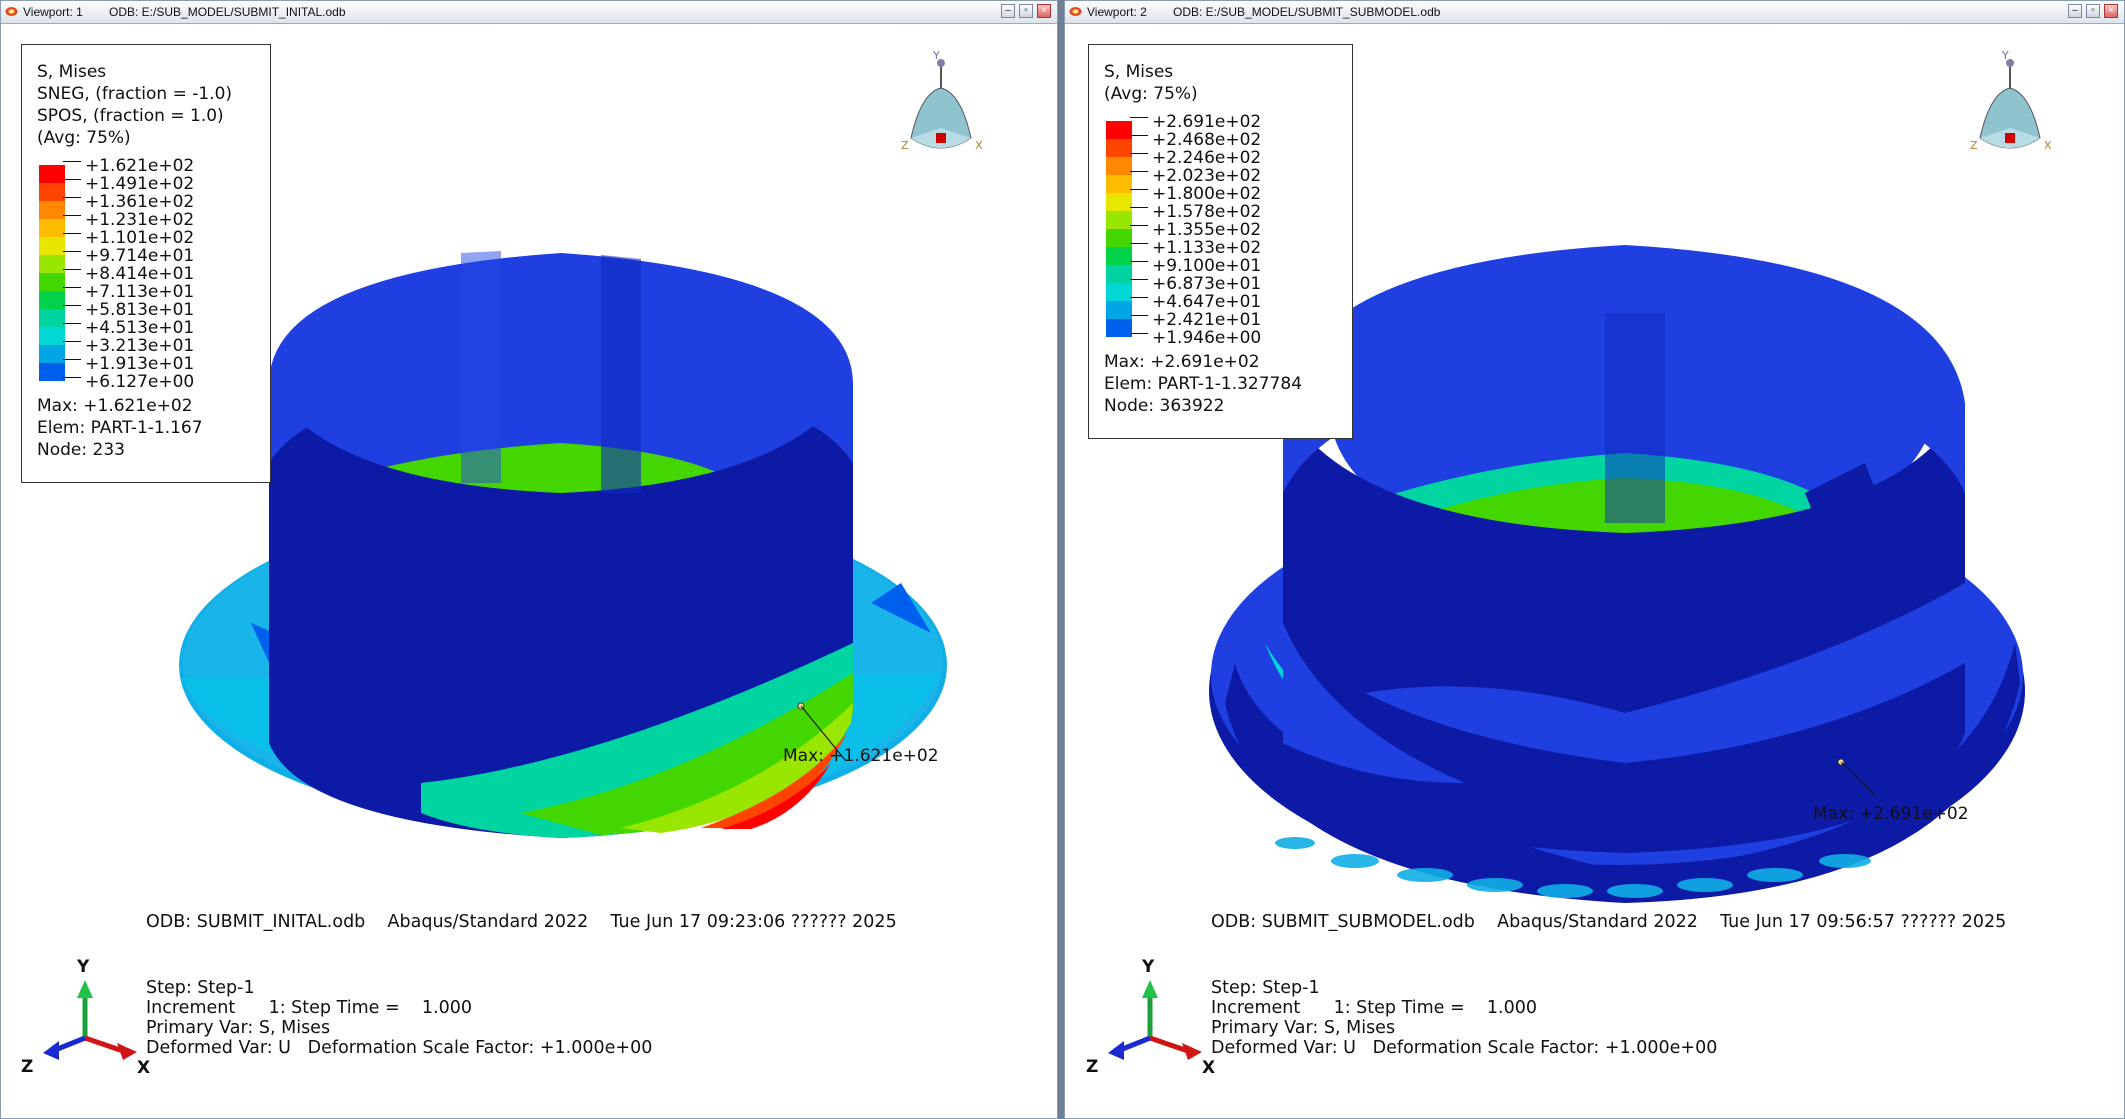  I want to click on viewport-title: Viewport: 2, so click(1117, 12).